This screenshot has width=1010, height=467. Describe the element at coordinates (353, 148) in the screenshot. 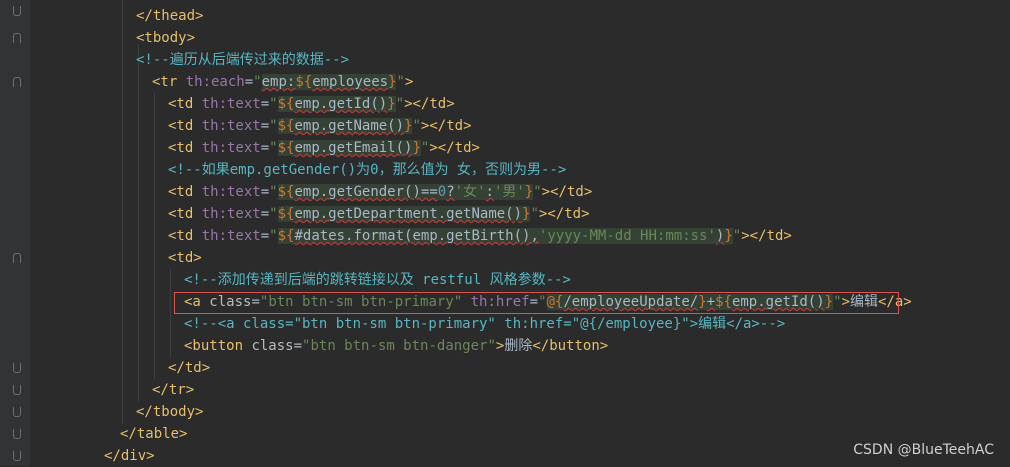

I see `code-token: emp.getEmail()` at that location.